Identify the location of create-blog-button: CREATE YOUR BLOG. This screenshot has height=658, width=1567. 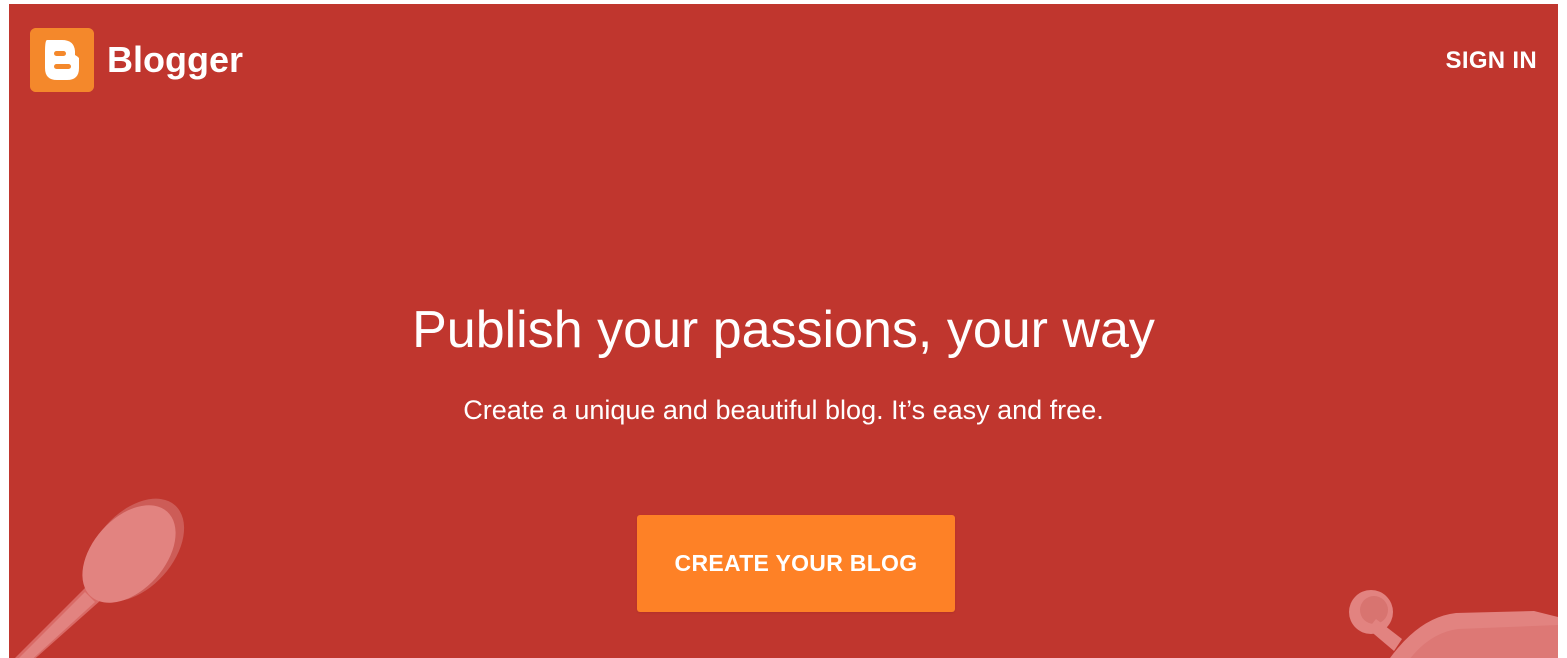
(796, 563).